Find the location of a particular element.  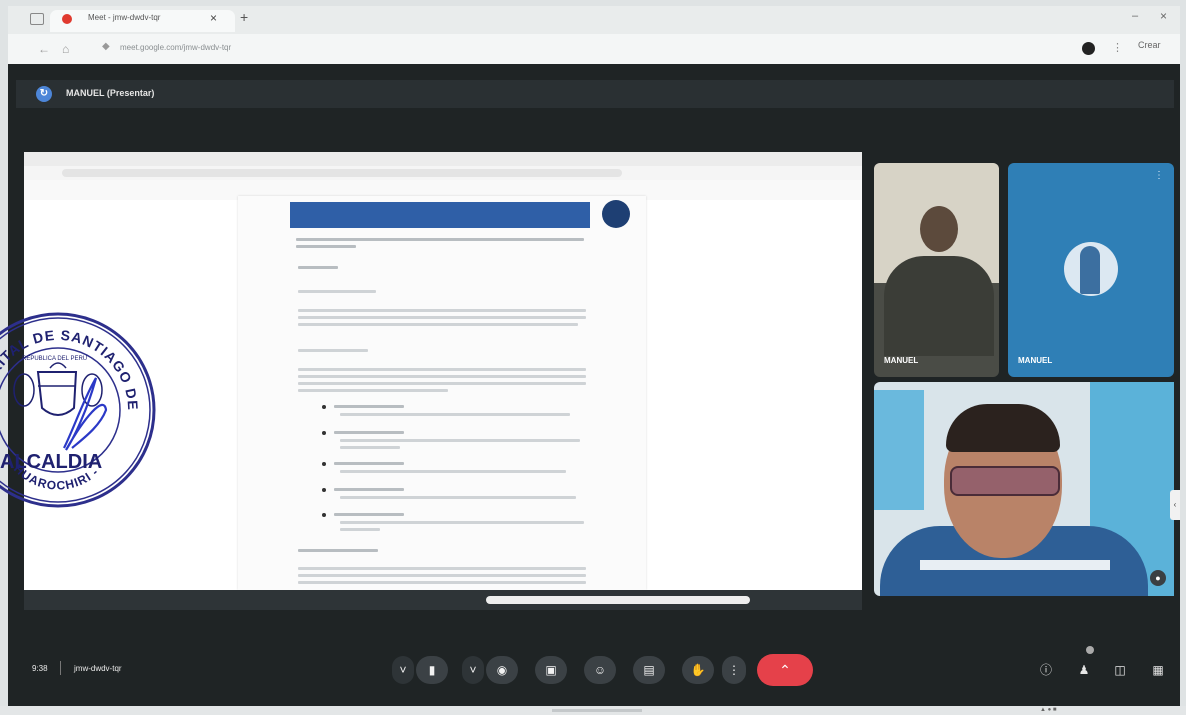

browser-menu-icon: ⋮ is located at coordinates (1117, 47).